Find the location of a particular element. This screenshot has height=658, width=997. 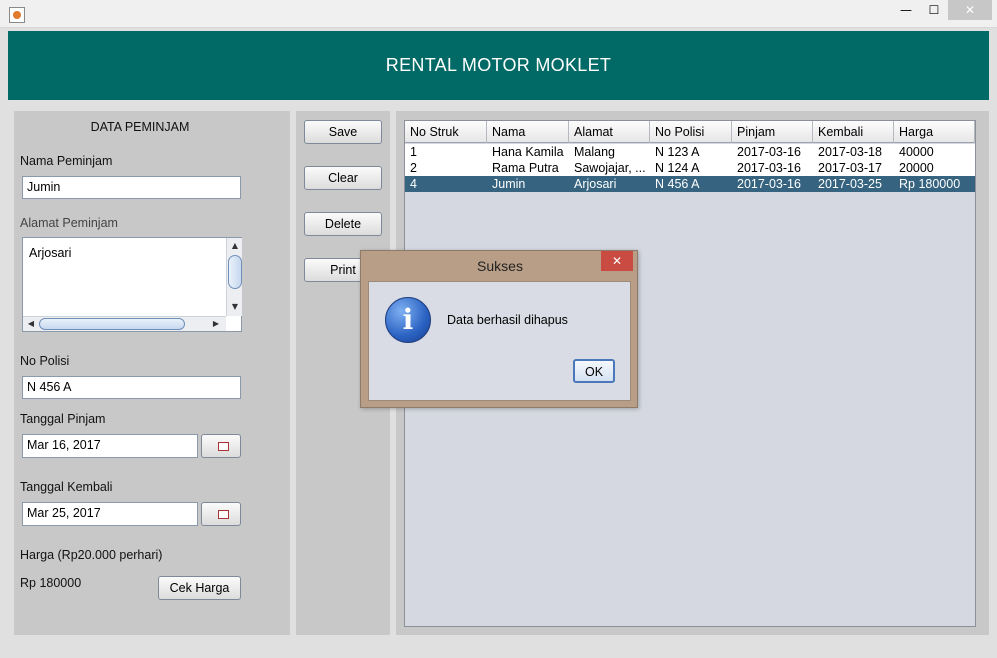

cell-alamat: Arjosari is located at coordinates (595, 184).